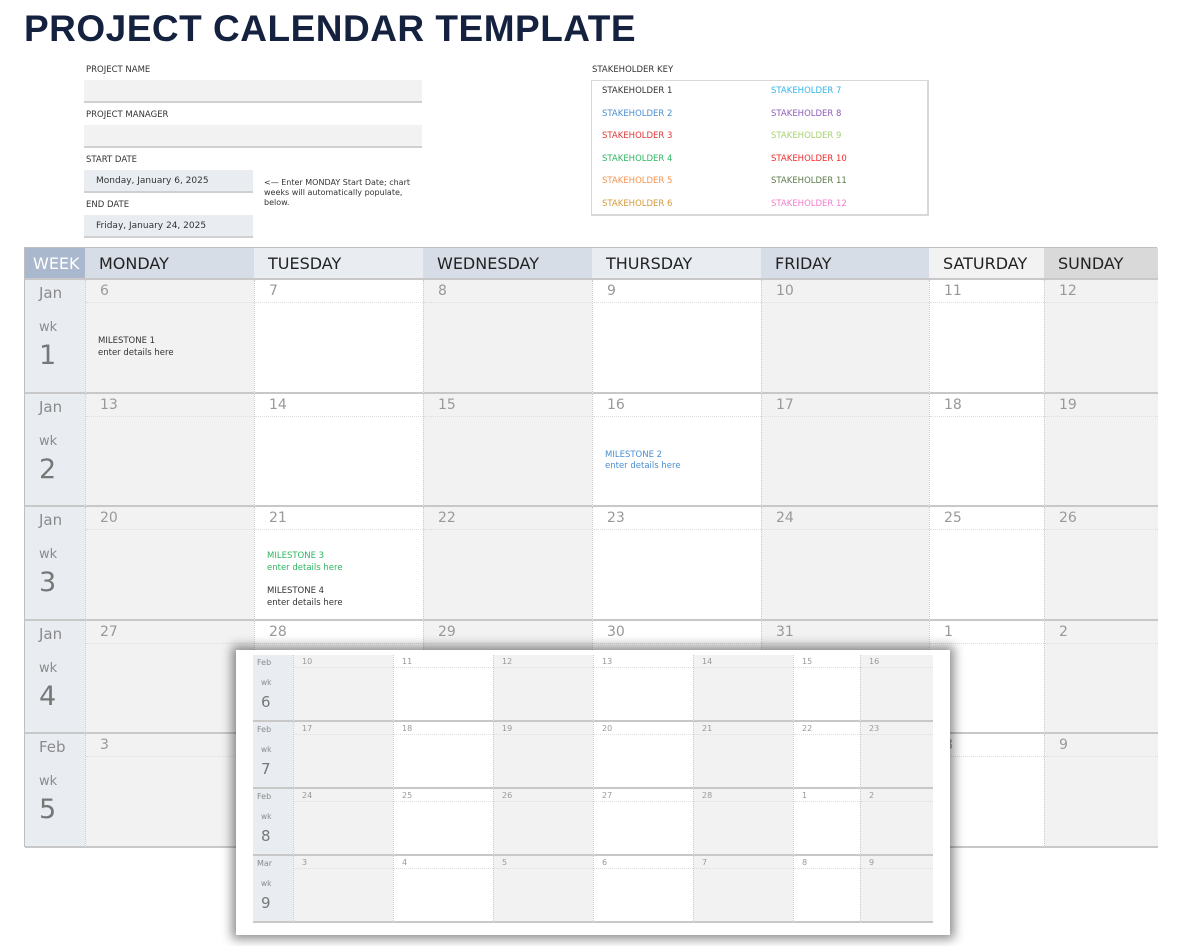  Describe the element at coordinates (826, 822) in the screenshot. I see `day-cell: 1` at that location.